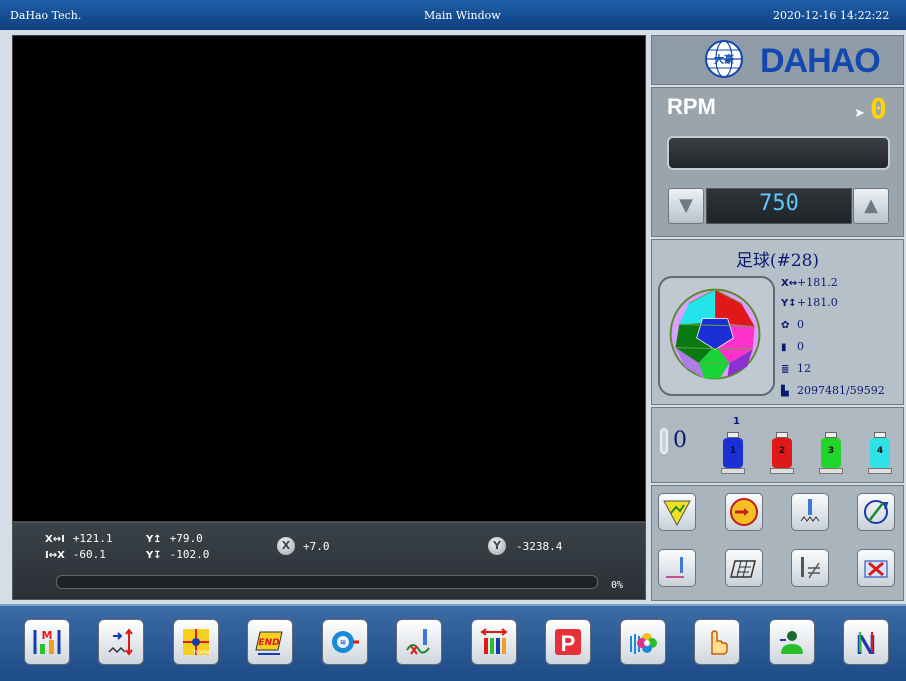 This screenshot has width=906, height=681. I want to click on y-minus-coord: Y↧ -102.0, so click(177, 554).